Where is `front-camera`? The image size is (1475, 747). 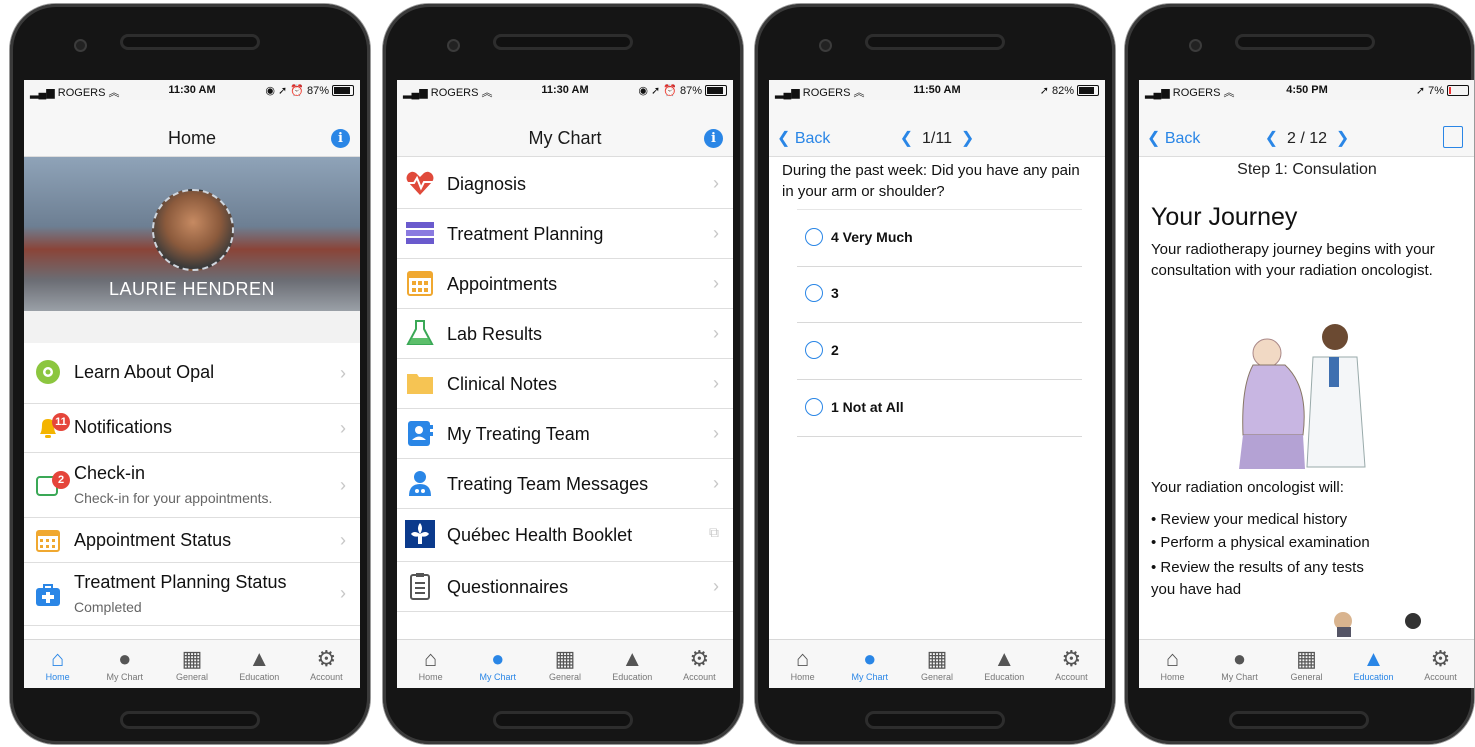
front-camera is located at coordinates (1195, 45).